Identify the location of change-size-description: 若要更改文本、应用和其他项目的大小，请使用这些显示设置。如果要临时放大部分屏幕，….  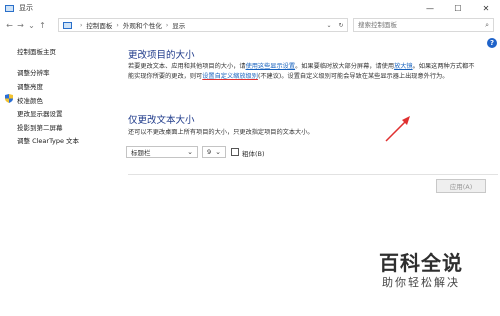
(303, 71).